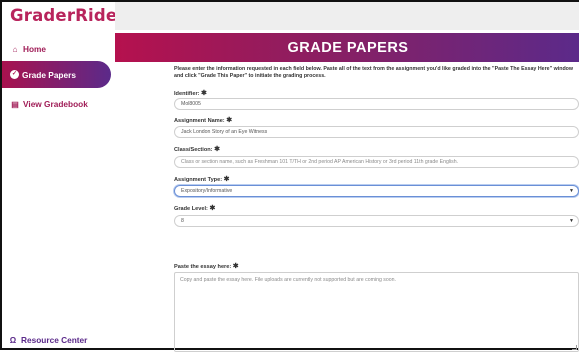  Describe the element at coordinates (49, 74) in the screenshot. I see `sidebar-item-label: Grade Papers` at that location.